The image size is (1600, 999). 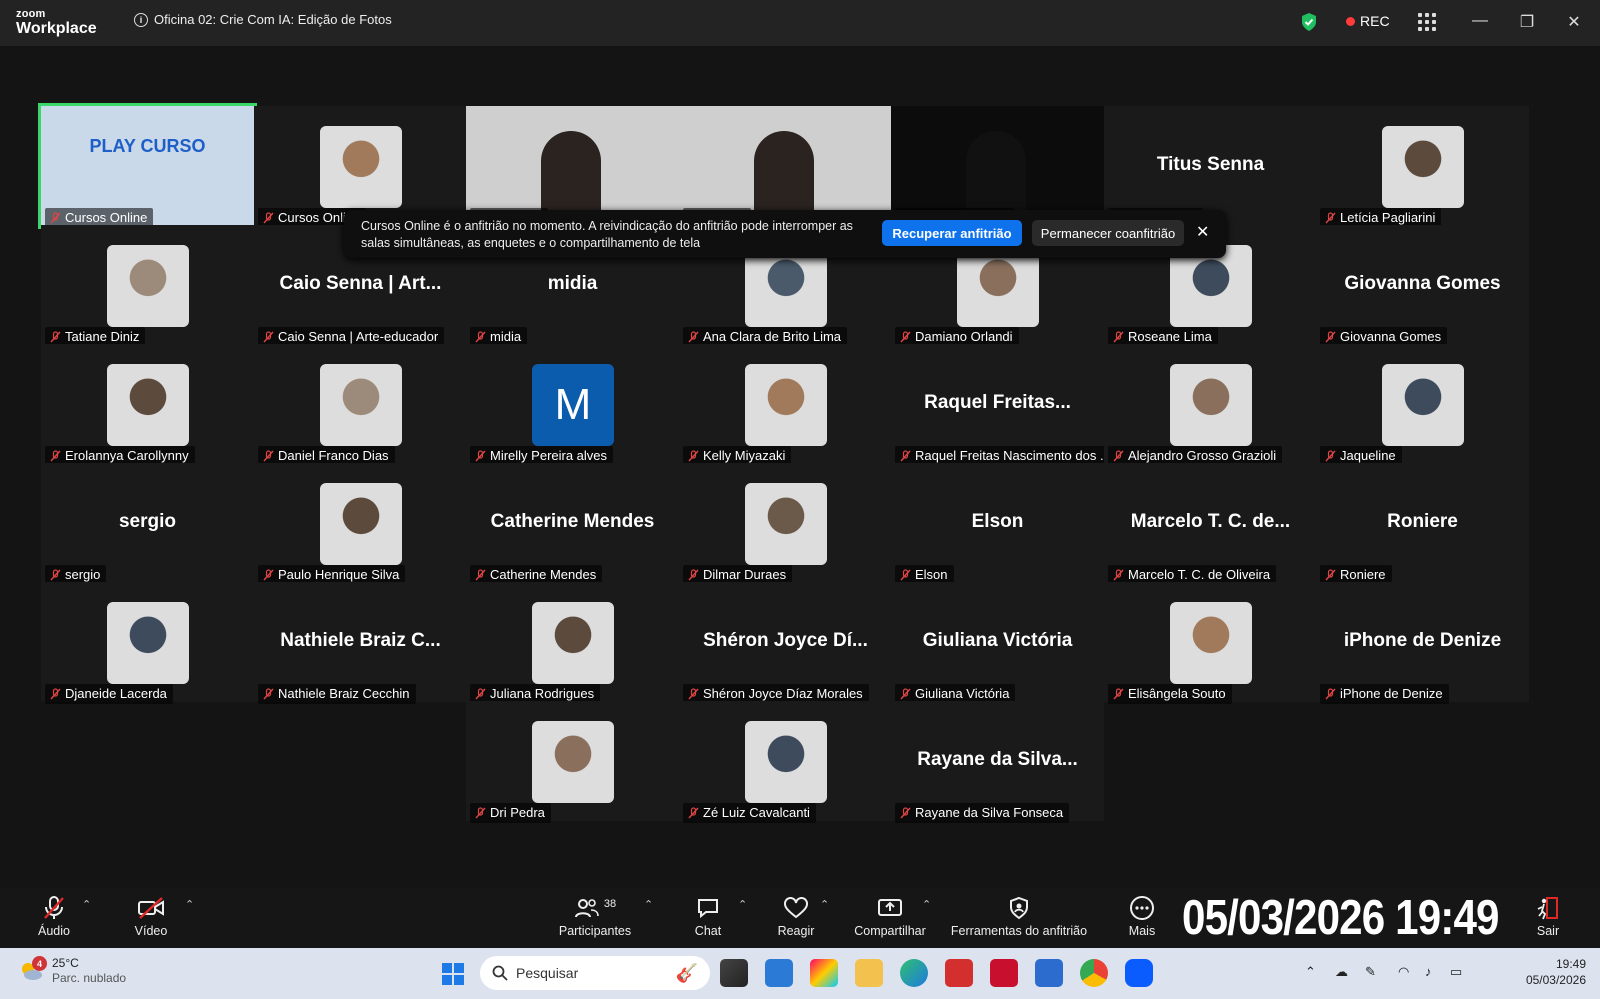 What do you see at coordinates (779, 973) in the screenshot?
I see `vscode-icon` at bounding box center [779, 973].